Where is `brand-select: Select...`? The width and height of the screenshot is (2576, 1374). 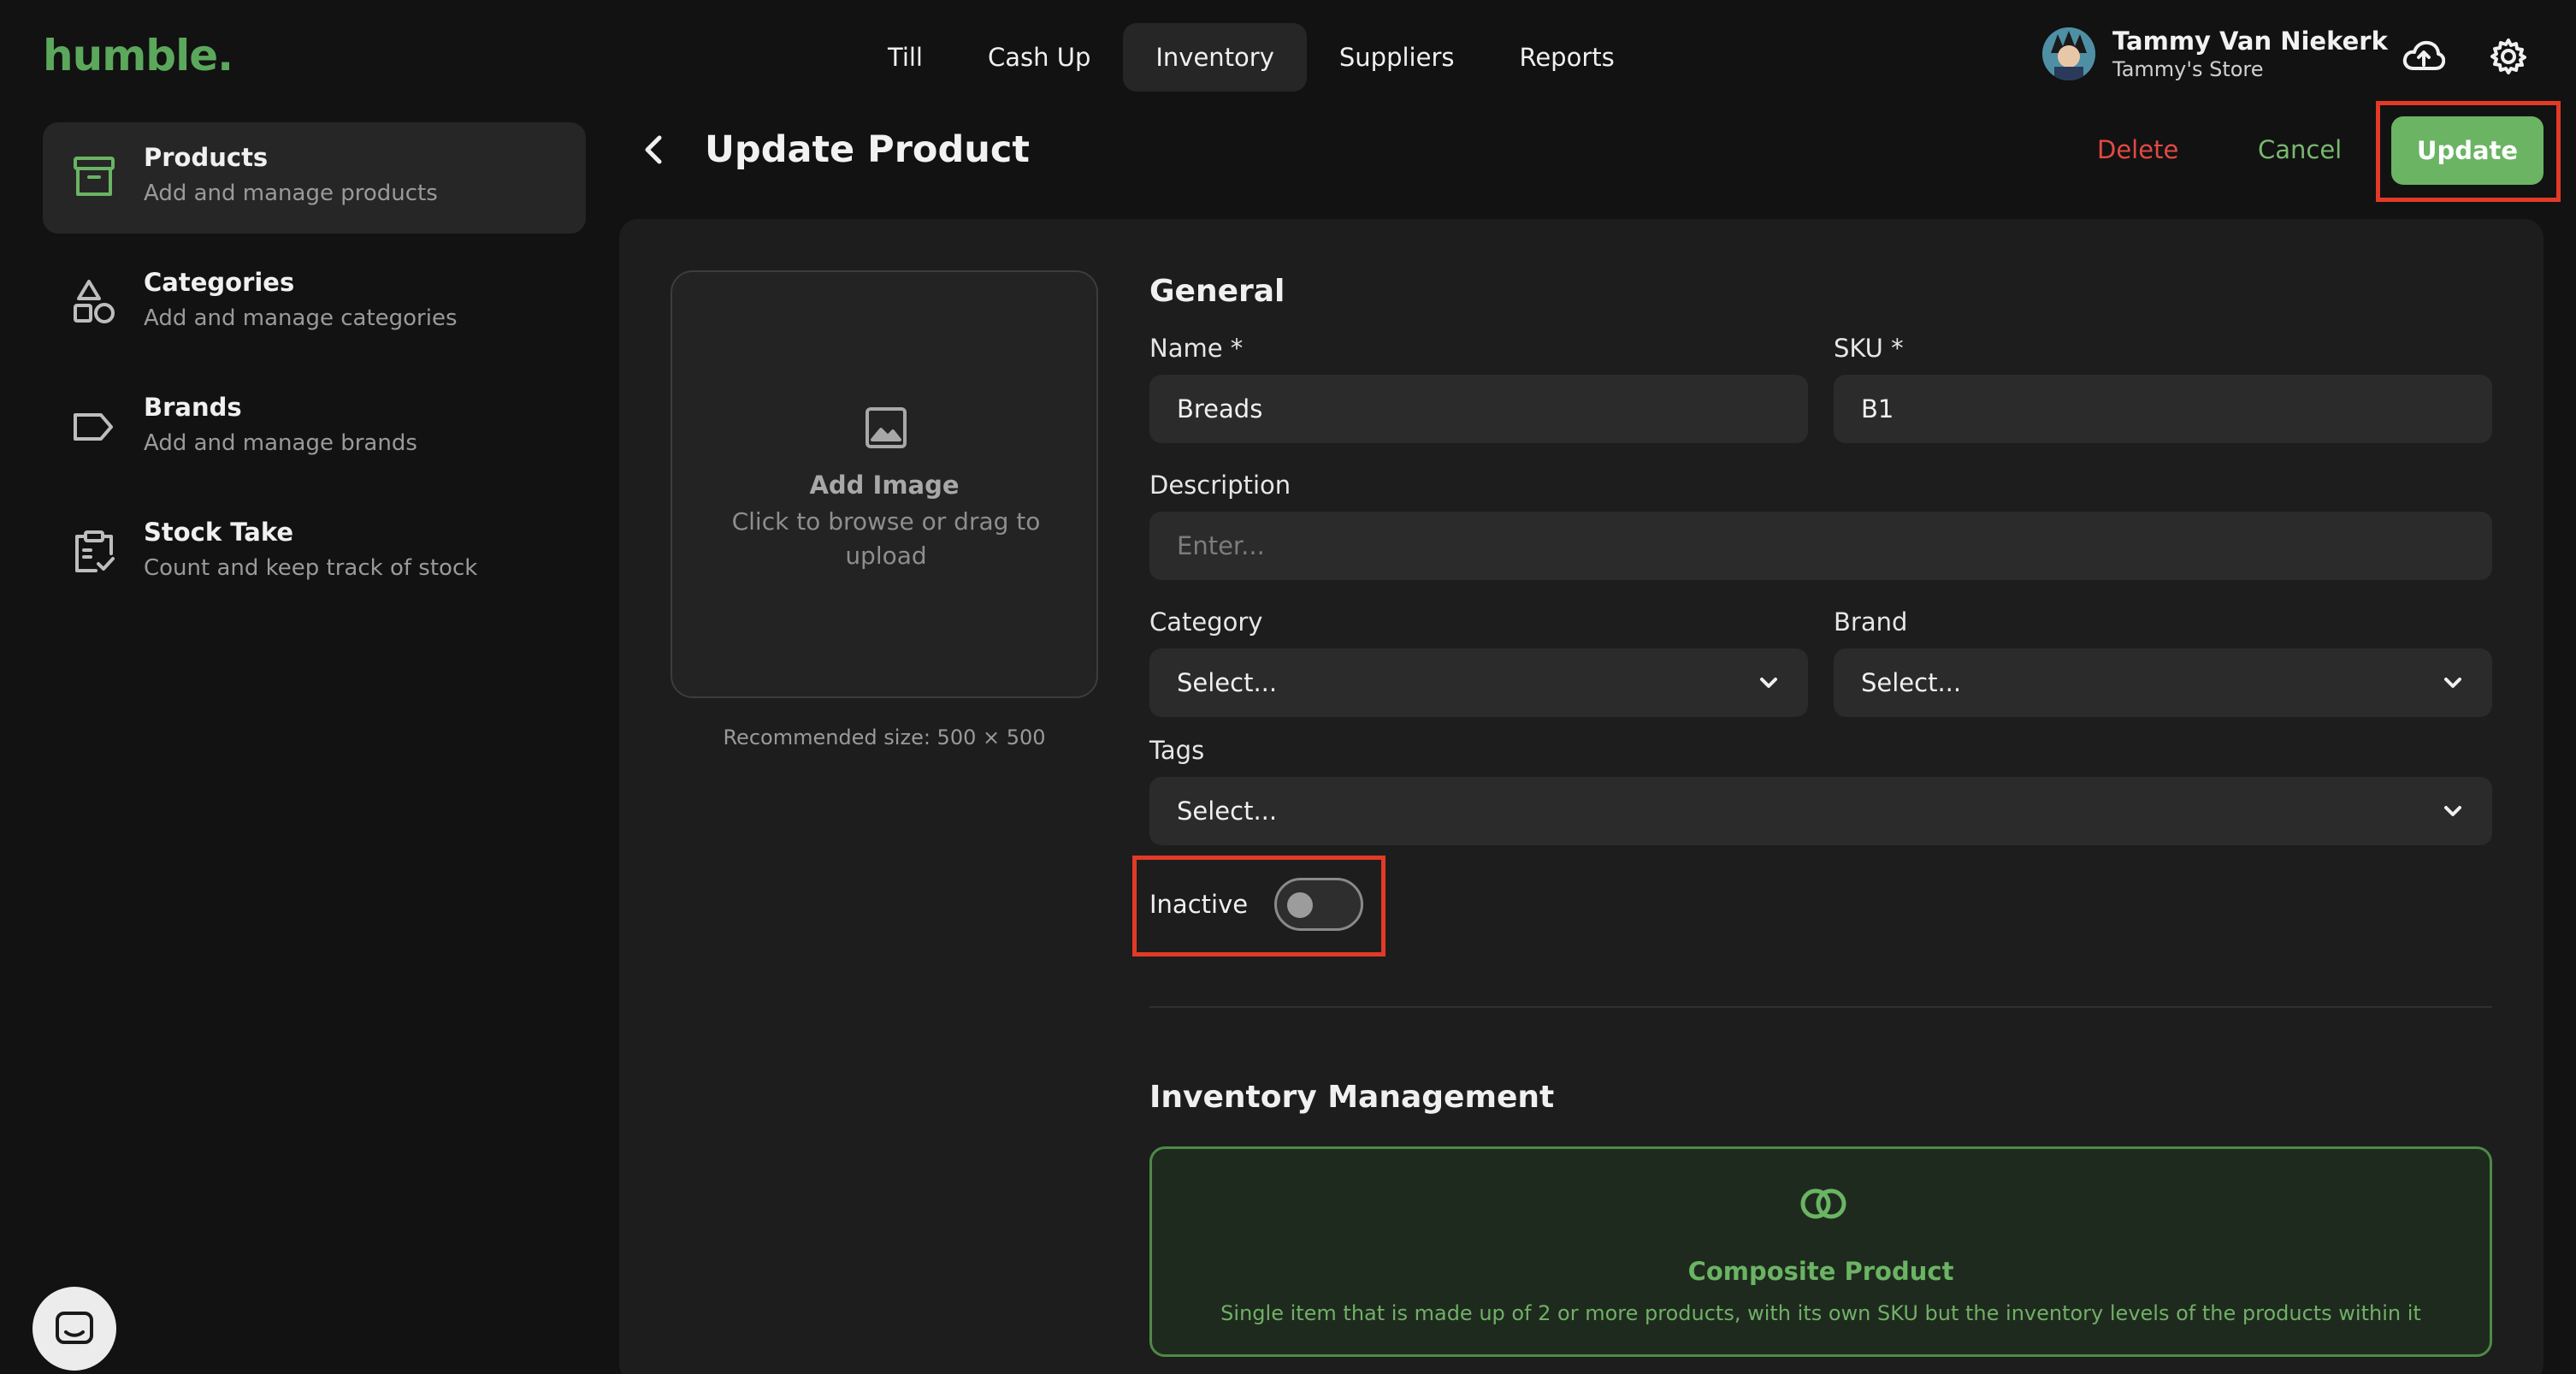
brand-select: Select... is located at coordinates (2163, 683).